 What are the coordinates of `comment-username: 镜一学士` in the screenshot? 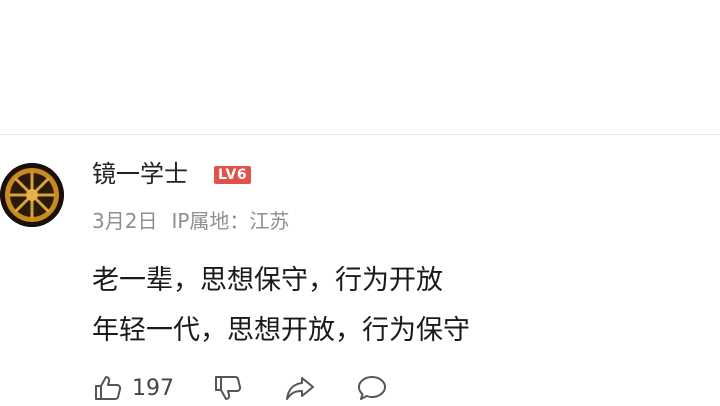 It's located at (140, 174).